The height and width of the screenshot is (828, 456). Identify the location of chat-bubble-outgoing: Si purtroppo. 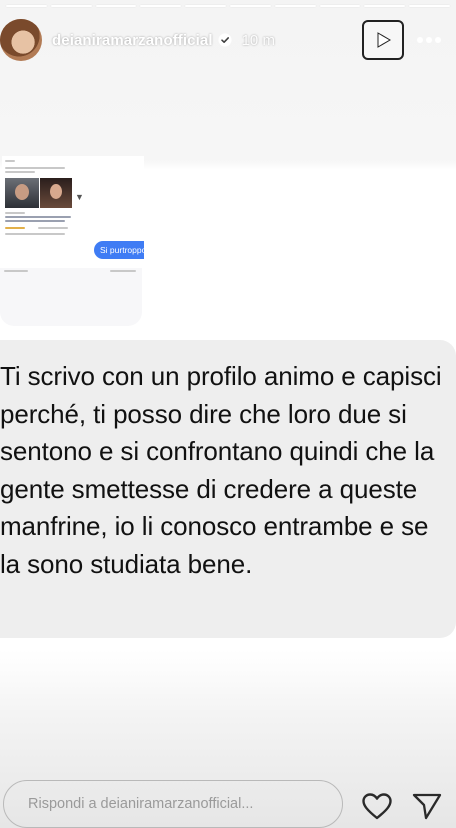
(119, 250).